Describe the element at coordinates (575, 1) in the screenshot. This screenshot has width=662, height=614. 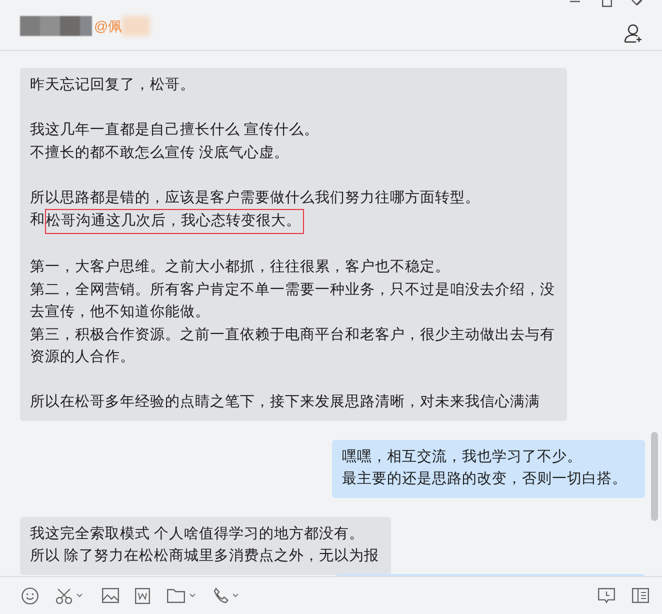
I see `minimize-icon` at that location.